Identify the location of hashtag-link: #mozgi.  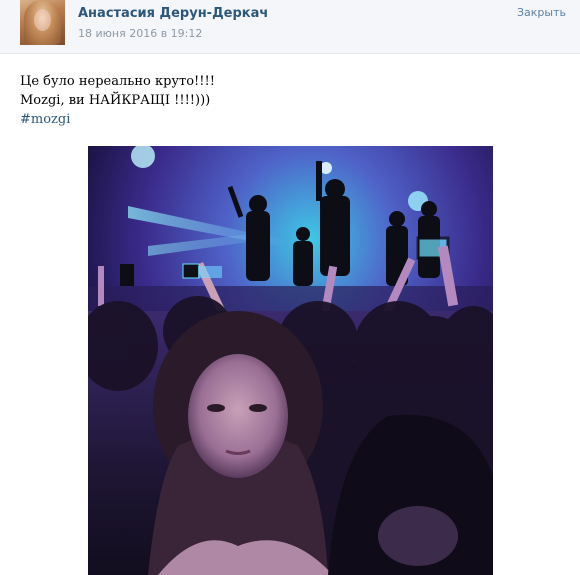
(117, 119).